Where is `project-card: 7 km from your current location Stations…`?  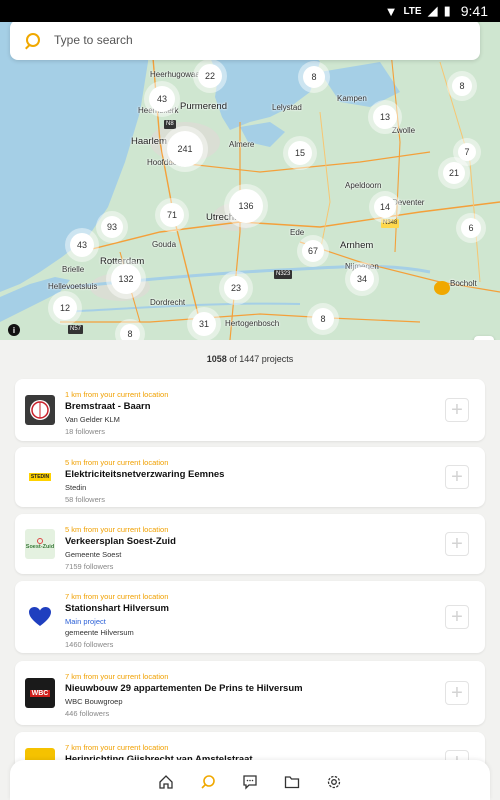 project-card: 7 km from your current location Stations… is located at coordinates (250, 617).